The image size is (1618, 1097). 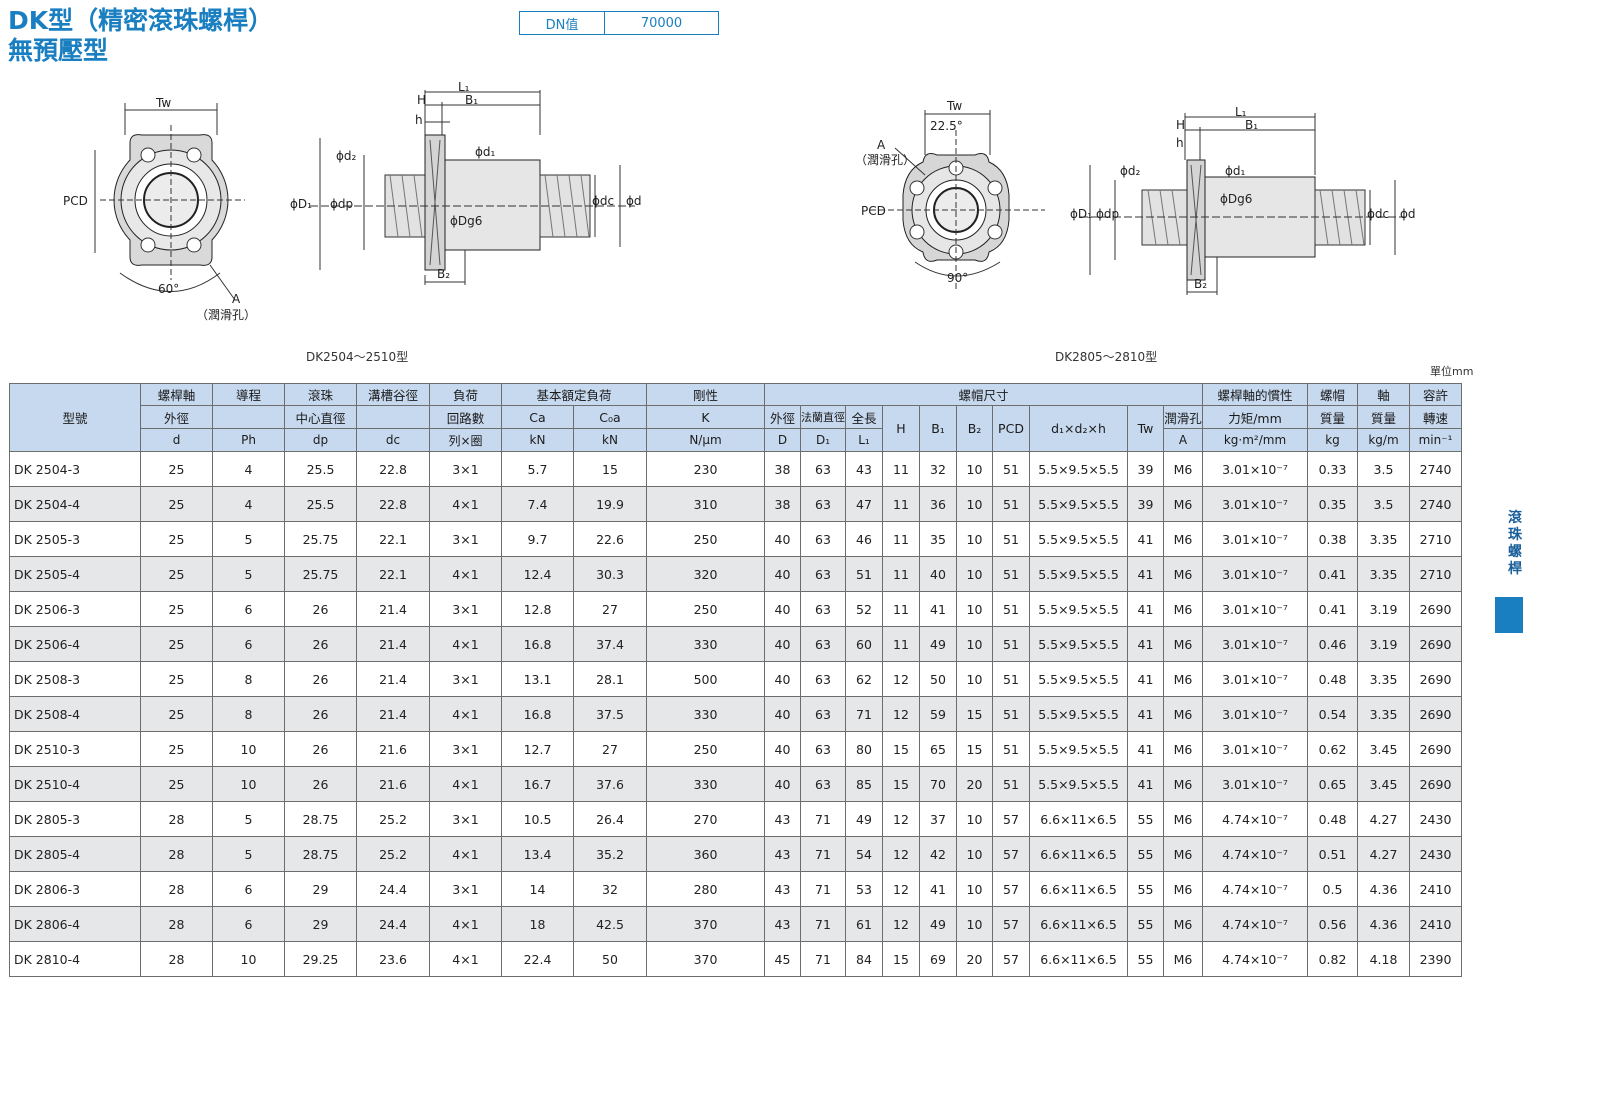 What do you see at coordinates (176, 819) in the screenshot?
I see `table-cell: 28` at bounding box center [176, 819].